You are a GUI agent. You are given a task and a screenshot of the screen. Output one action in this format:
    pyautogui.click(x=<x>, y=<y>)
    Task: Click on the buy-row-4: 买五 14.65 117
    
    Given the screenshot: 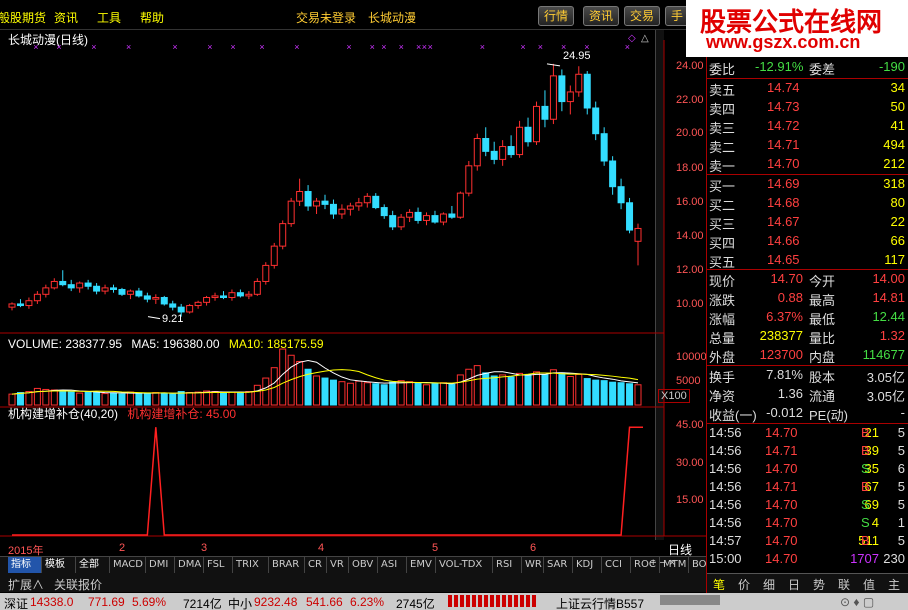 What is the action you would take?
    pyautogui.click(x=807, y=260)
    